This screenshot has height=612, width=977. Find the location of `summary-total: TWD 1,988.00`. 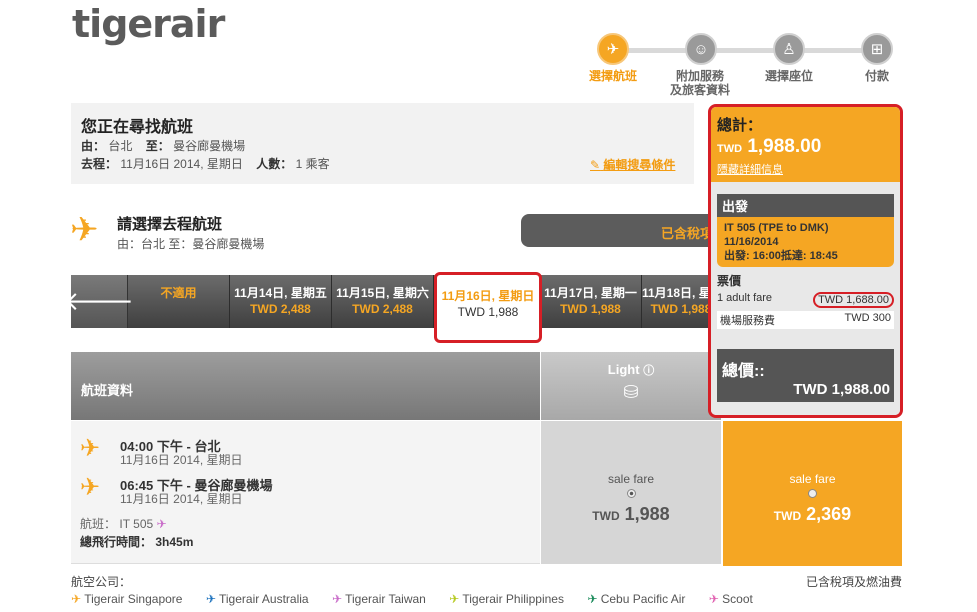

summary-total: TWD 1,988.00 is located at coordinates (805, 147).